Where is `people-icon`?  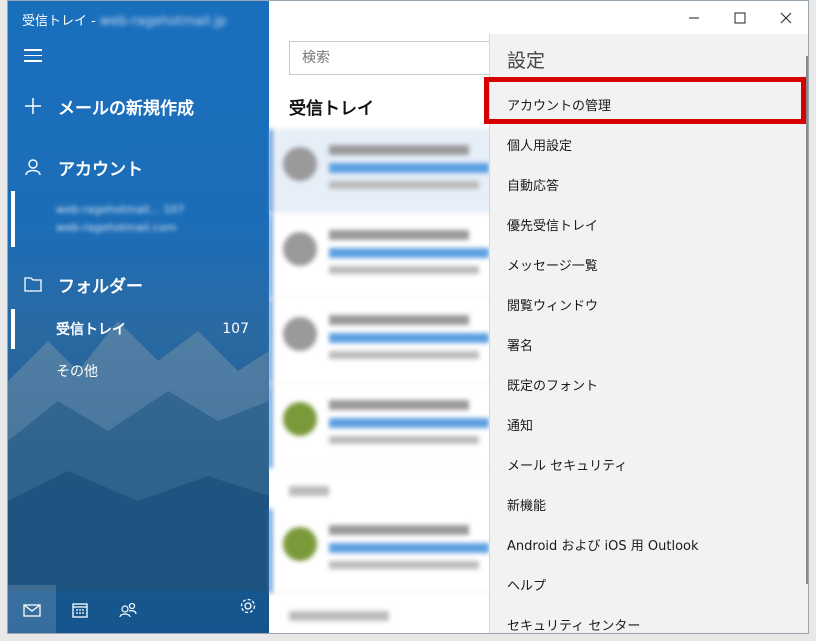
people-icon is located at coordinates (128, 609).